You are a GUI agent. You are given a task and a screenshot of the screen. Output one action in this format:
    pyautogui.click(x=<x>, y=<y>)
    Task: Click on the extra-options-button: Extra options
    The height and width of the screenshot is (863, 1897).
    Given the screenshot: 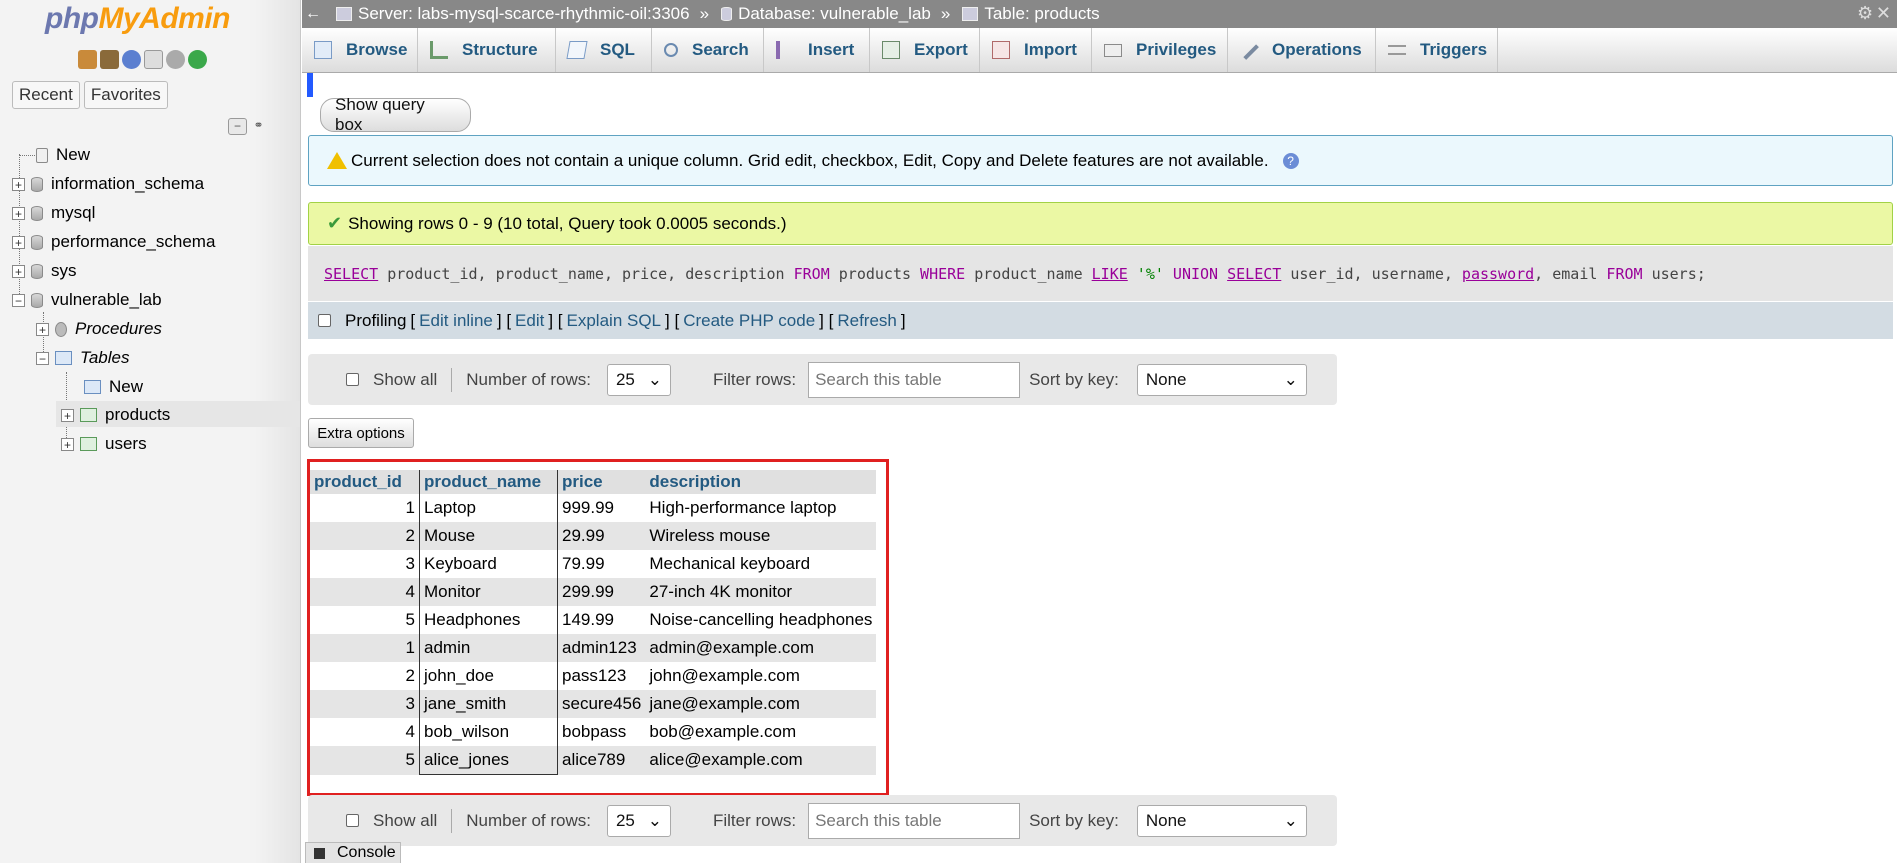 What is the action you would take?
    pyautogui.click(x=361, y=433)
    